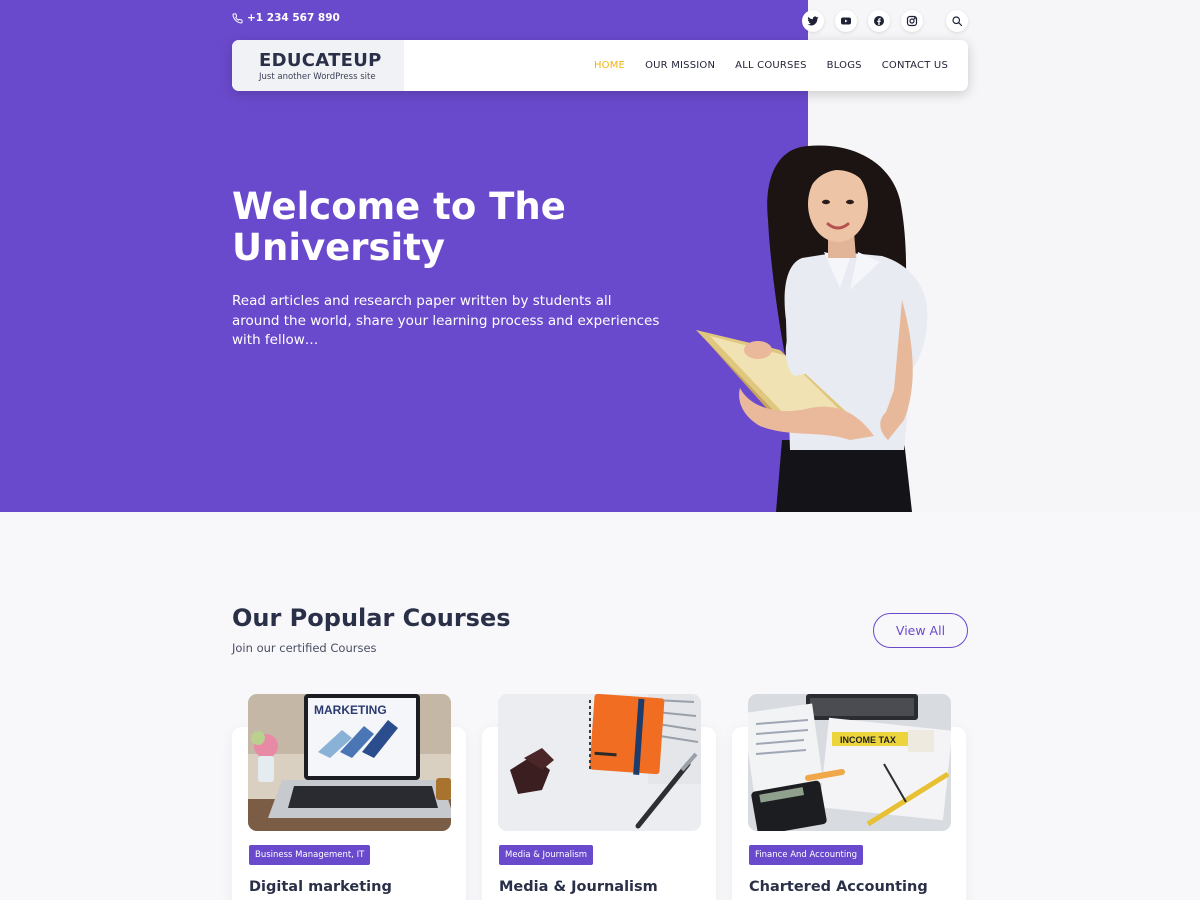 The height and width of the screenshot is (900, 1200). I want to click on twitter-link, so click(813, 21).